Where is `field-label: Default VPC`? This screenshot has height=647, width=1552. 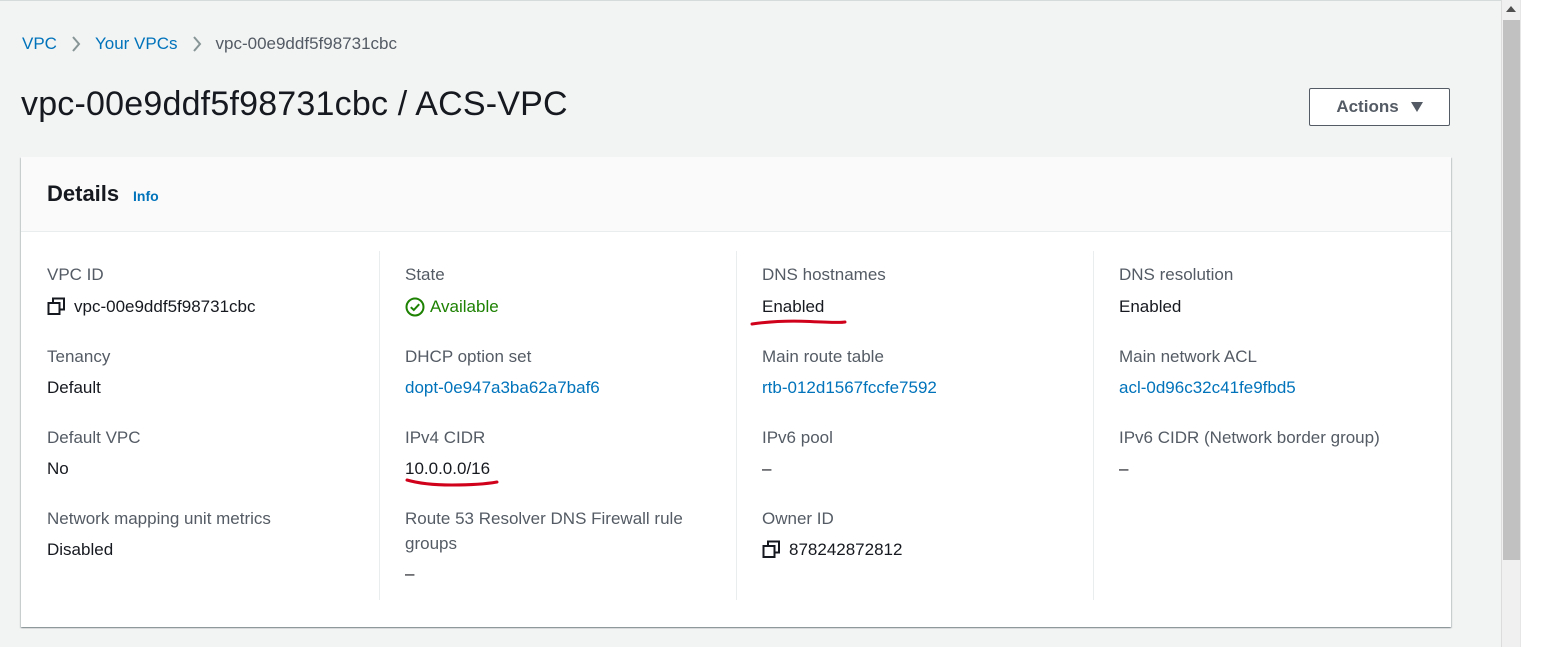
field-label: Default VPC is located at coordinates (94, 437).